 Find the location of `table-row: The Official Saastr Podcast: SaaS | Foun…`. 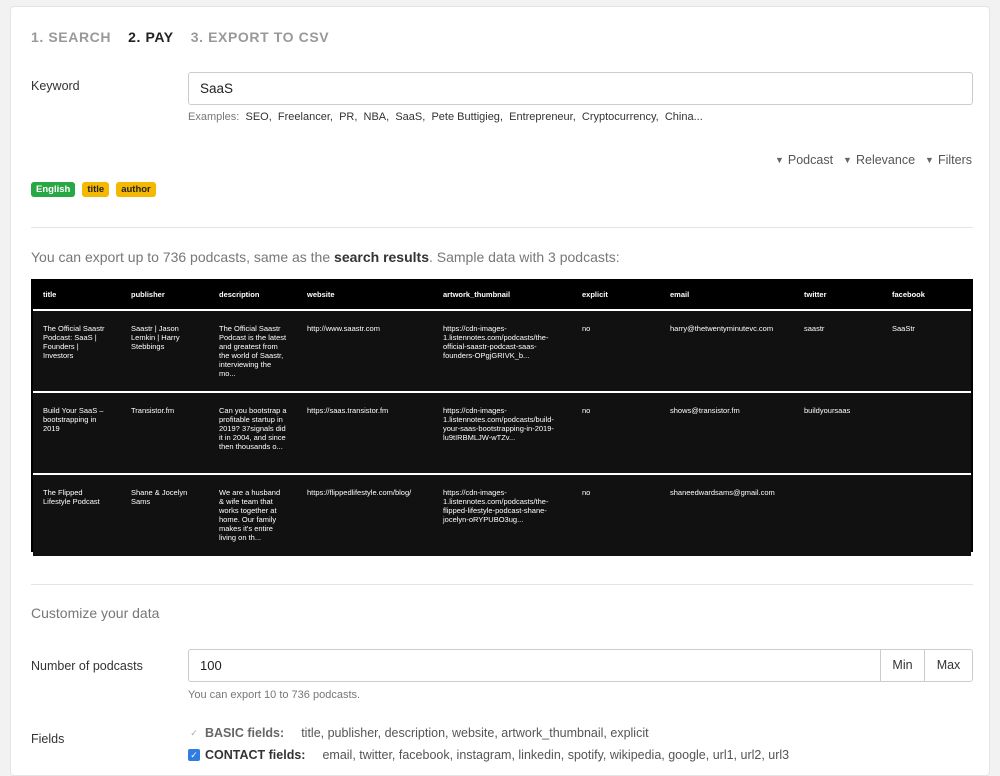

table-row: The Official Saastr Podcast: SaaS | Foun… is located at coordinates (502, 351).